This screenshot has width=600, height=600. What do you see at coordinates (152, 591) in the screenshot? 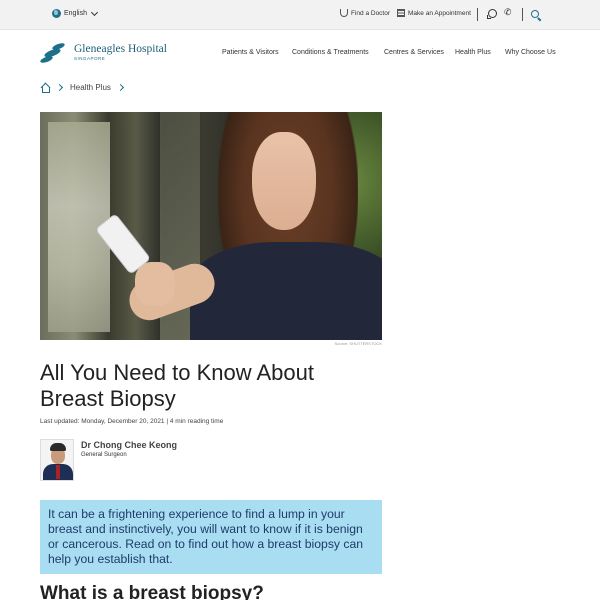
I see `section-heading: What is a breast biopsy?` at bounding box center [152, 591].